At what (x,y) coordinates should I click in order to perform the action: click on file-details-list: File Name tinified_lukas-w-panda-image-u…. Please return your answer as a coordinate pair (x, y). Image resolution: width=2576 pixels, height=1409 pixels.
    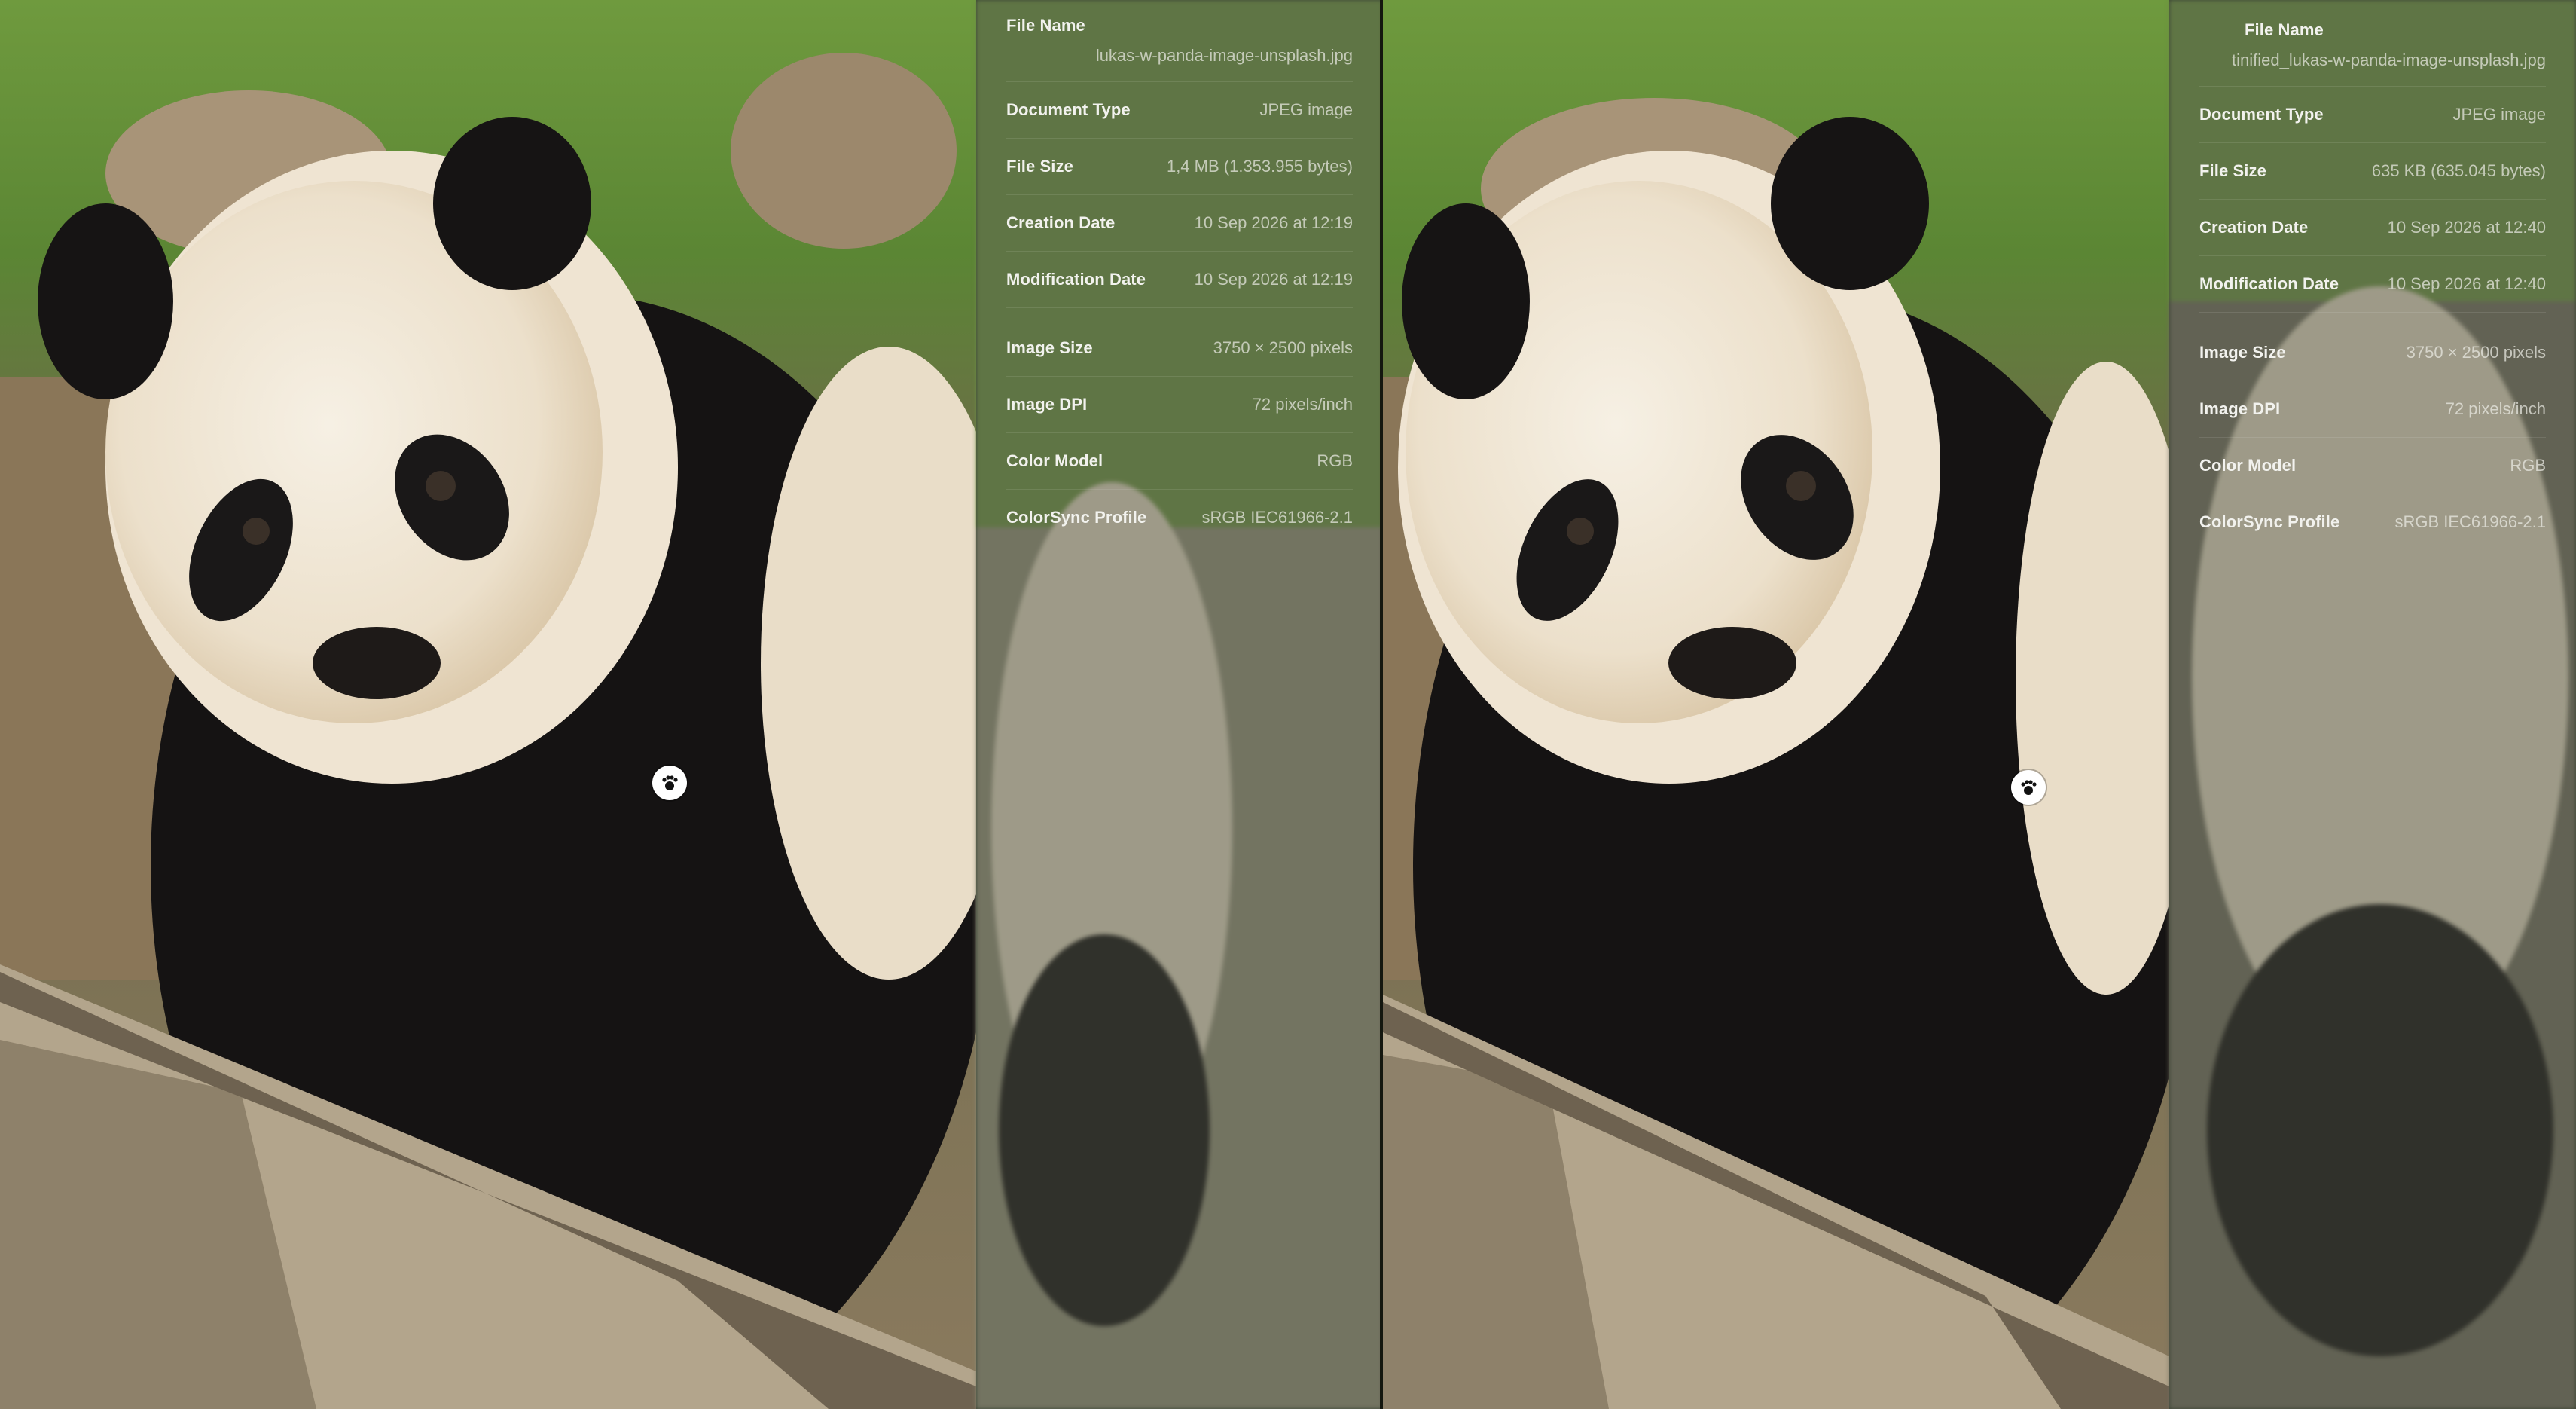
    Looking at the image, I should click on (2373, 277).